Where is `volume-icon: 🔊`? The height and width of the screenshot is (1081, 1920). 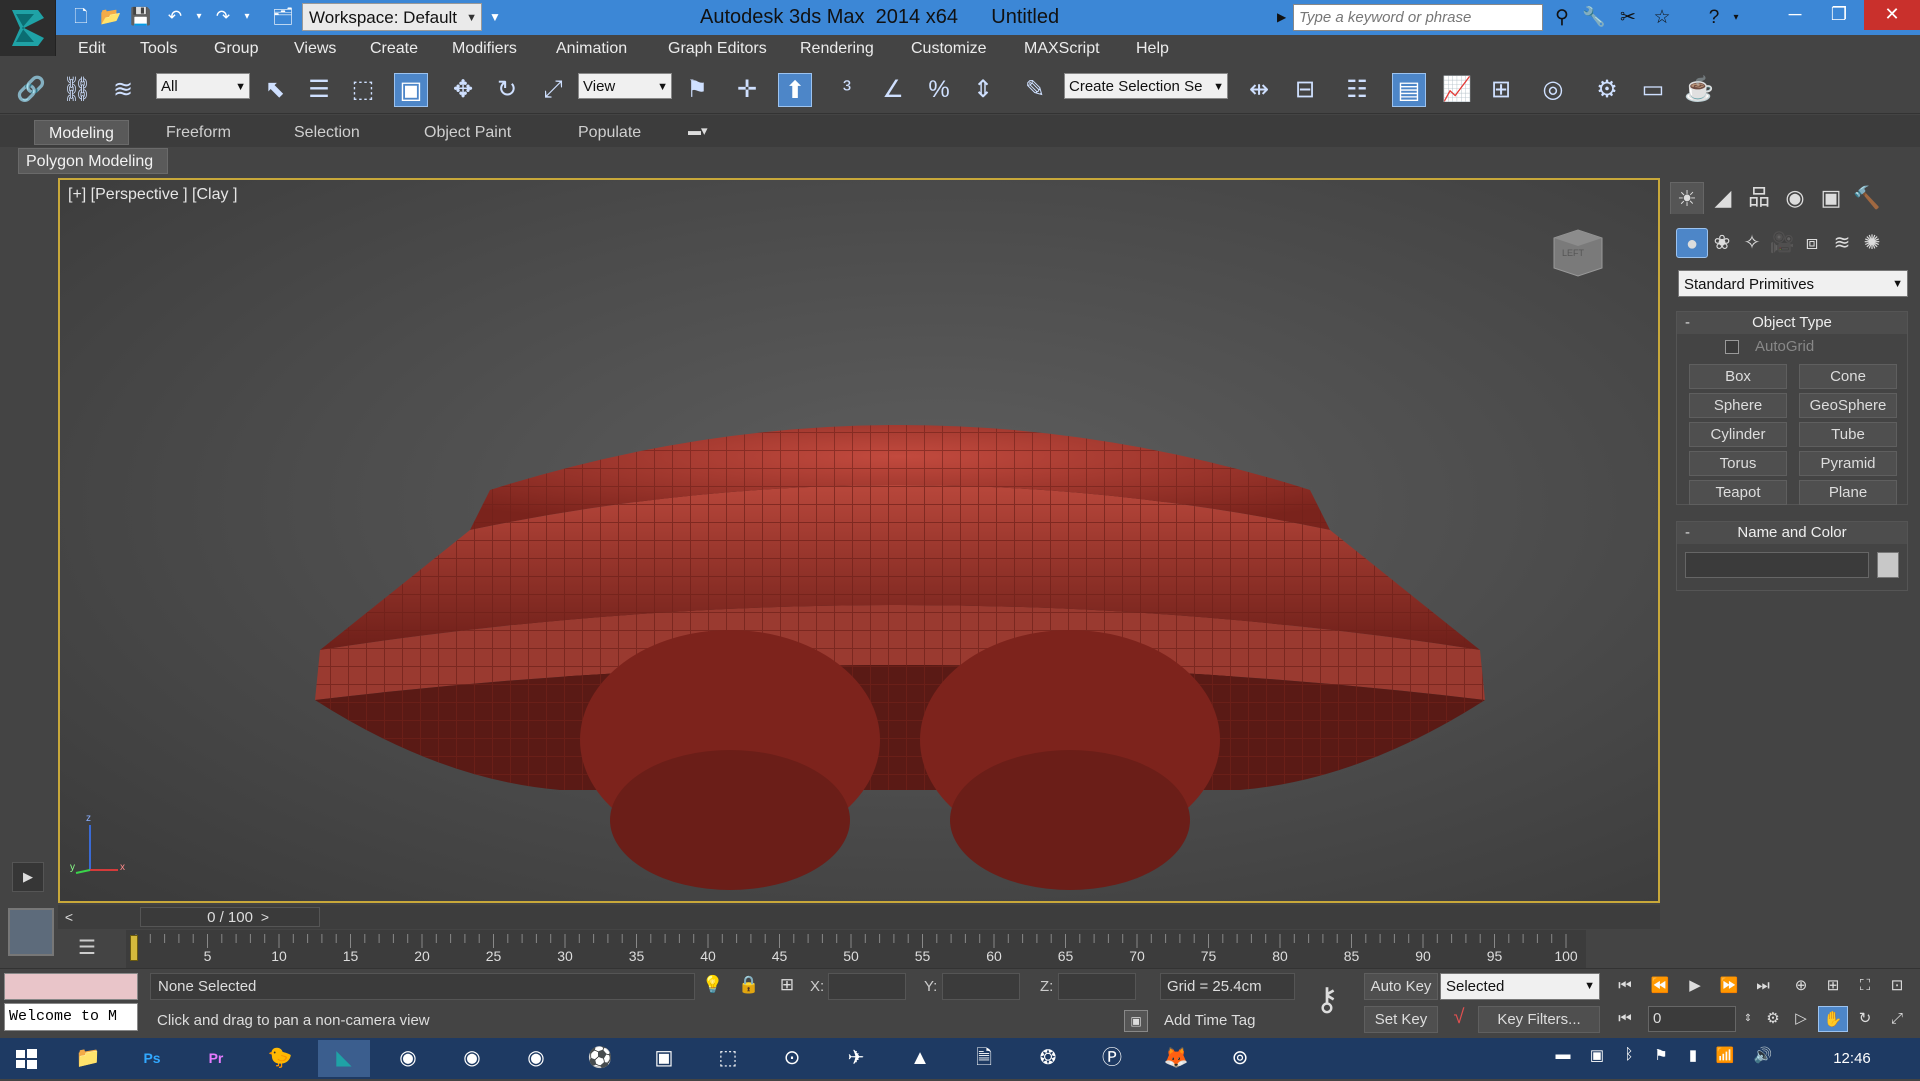 volume-icon: 🔊 is located at coordinates (1763, 1058).